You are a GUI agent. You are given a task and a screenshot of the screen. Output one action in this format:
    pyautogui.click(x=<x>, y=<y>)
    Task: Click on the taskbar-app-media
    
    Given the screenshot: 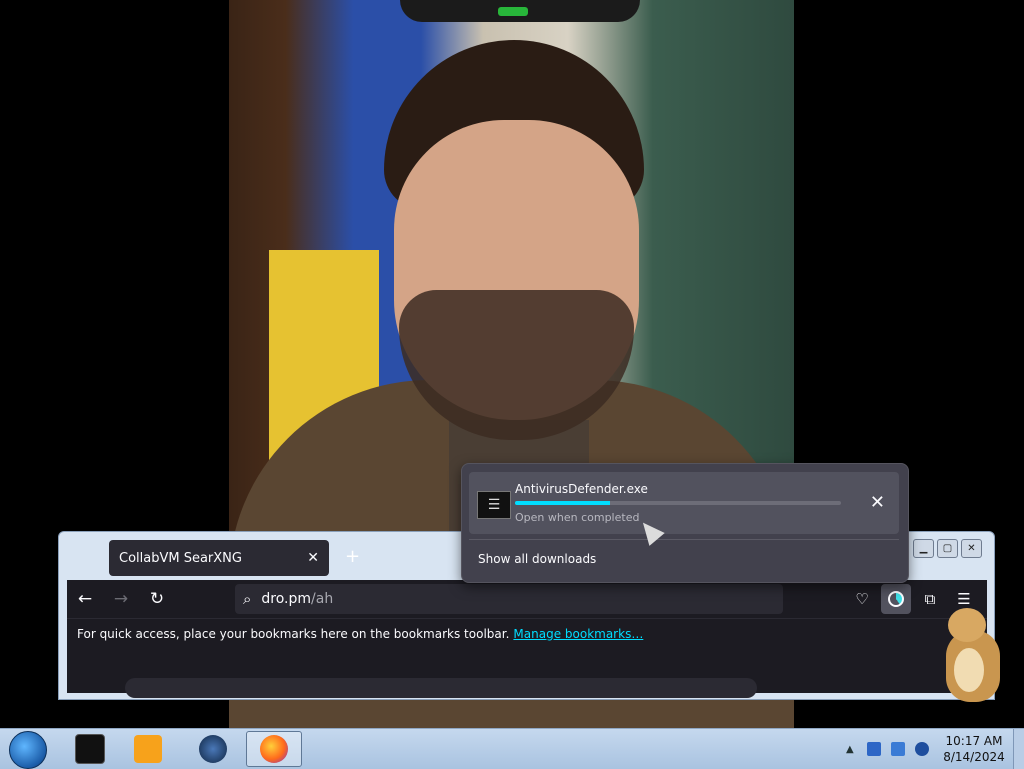 What is the action you would take?
    pyautogui.click(x=148, y=749)
    